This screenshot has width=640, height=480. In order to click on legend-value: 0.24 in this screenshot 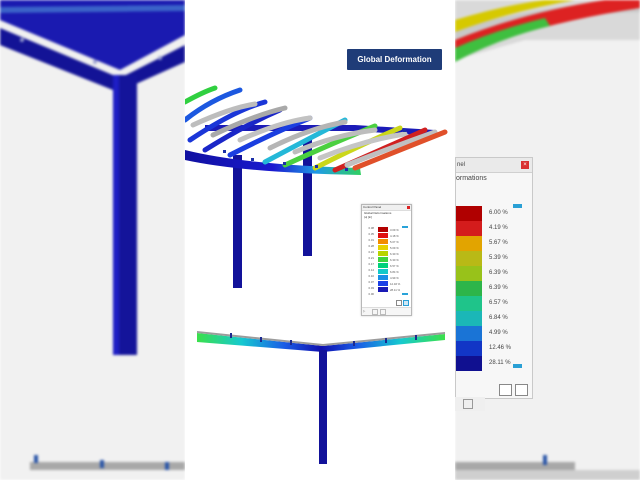, I will do `click(371, 252)`.